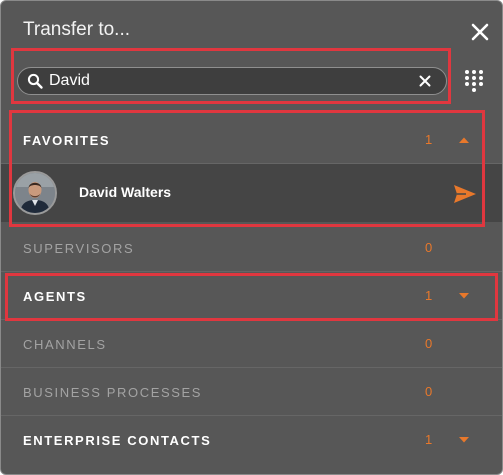 The width and height of the screenshot is (503, 475). Describe the element at coordinates (113, 392) in the screenshot. I see `section-label: BUSINESS PROCESSES` at that location.